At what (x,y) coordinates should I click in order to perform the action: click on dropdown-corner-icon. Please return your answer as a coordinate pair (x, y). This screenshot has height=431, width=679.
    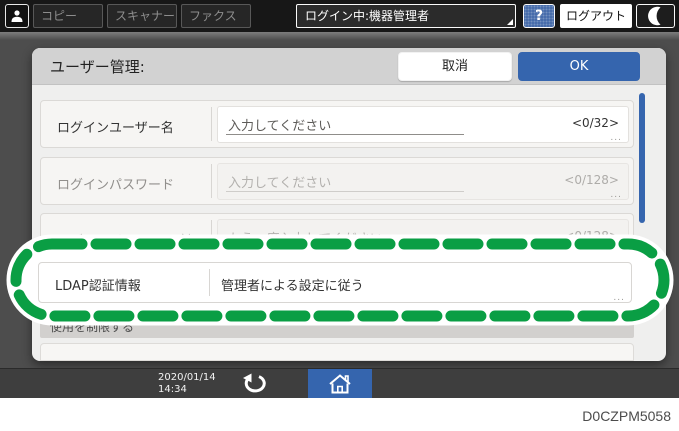
    Looking at the image, I should click on (510, 22).